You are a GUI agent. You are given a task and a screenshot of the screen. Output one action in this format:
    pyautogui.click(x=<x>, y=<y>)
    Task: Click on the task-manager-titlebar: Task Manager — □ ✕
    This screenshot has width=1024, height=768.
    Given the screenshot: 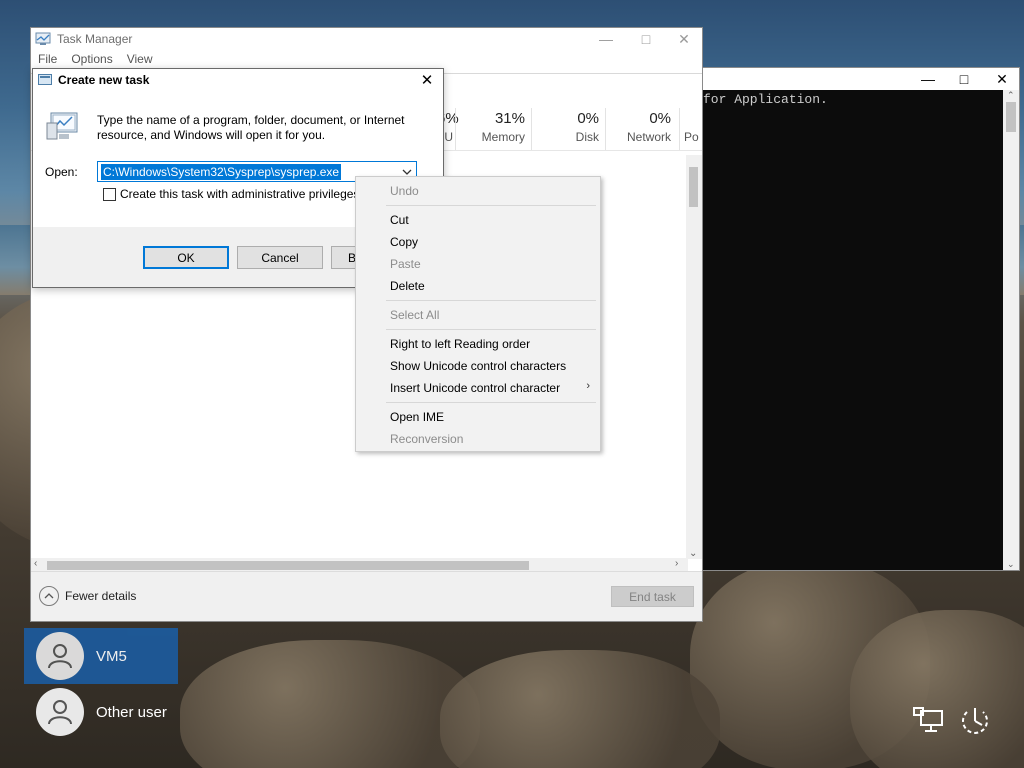 What is the action you would take?
    pyautogui.click(x=366, y=39)
    